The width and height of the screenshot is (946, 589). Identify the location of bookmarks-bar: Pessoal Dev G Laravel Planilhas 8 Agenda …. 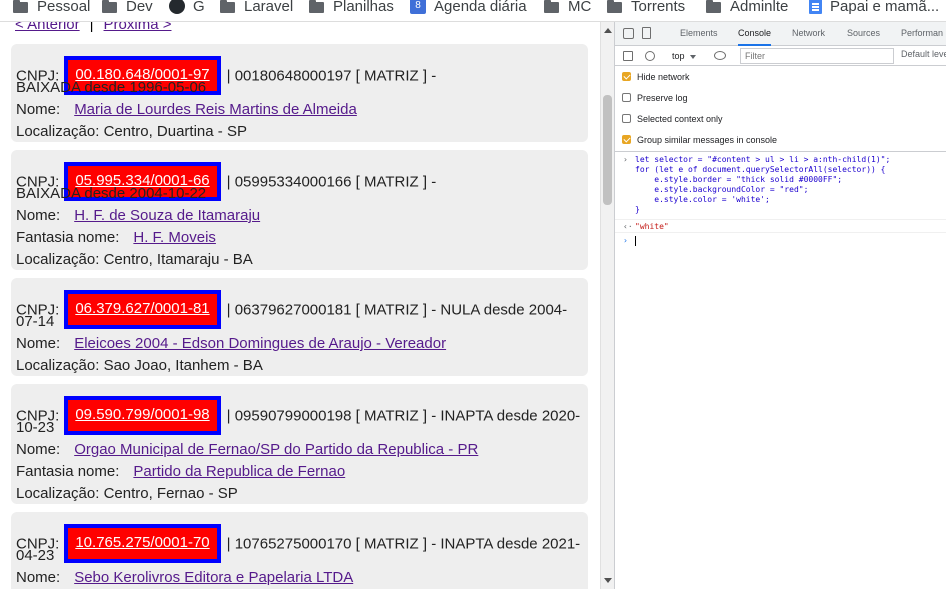
(473, 11).